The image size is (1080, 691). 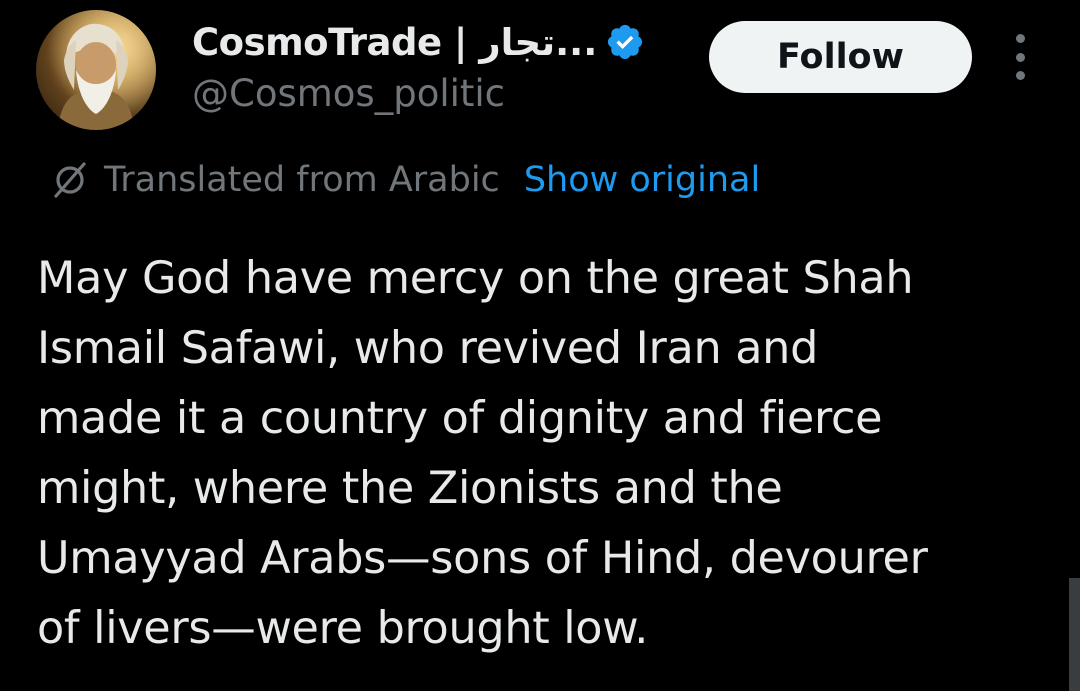 What do you see at coordinates (1074, 634) in the screenshot?
I see `scrollbar` at bounding box center [1074, 634].